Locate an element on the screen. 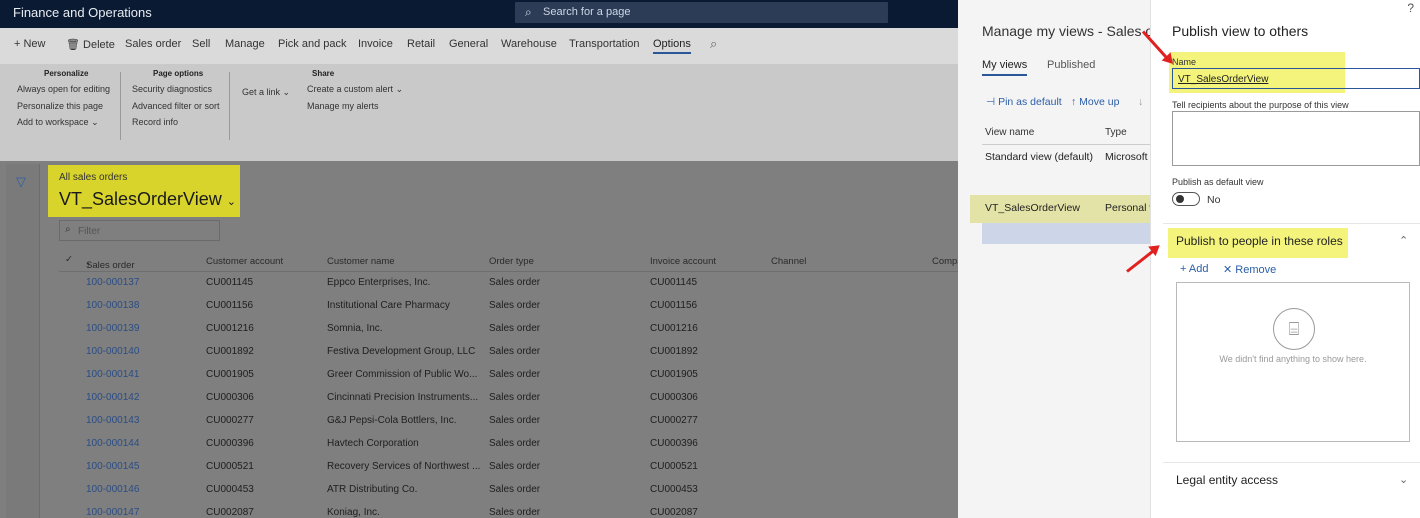  view-header: All sales orders VT_SalesOrderView ⌄ is located at coordinates (144, 191).